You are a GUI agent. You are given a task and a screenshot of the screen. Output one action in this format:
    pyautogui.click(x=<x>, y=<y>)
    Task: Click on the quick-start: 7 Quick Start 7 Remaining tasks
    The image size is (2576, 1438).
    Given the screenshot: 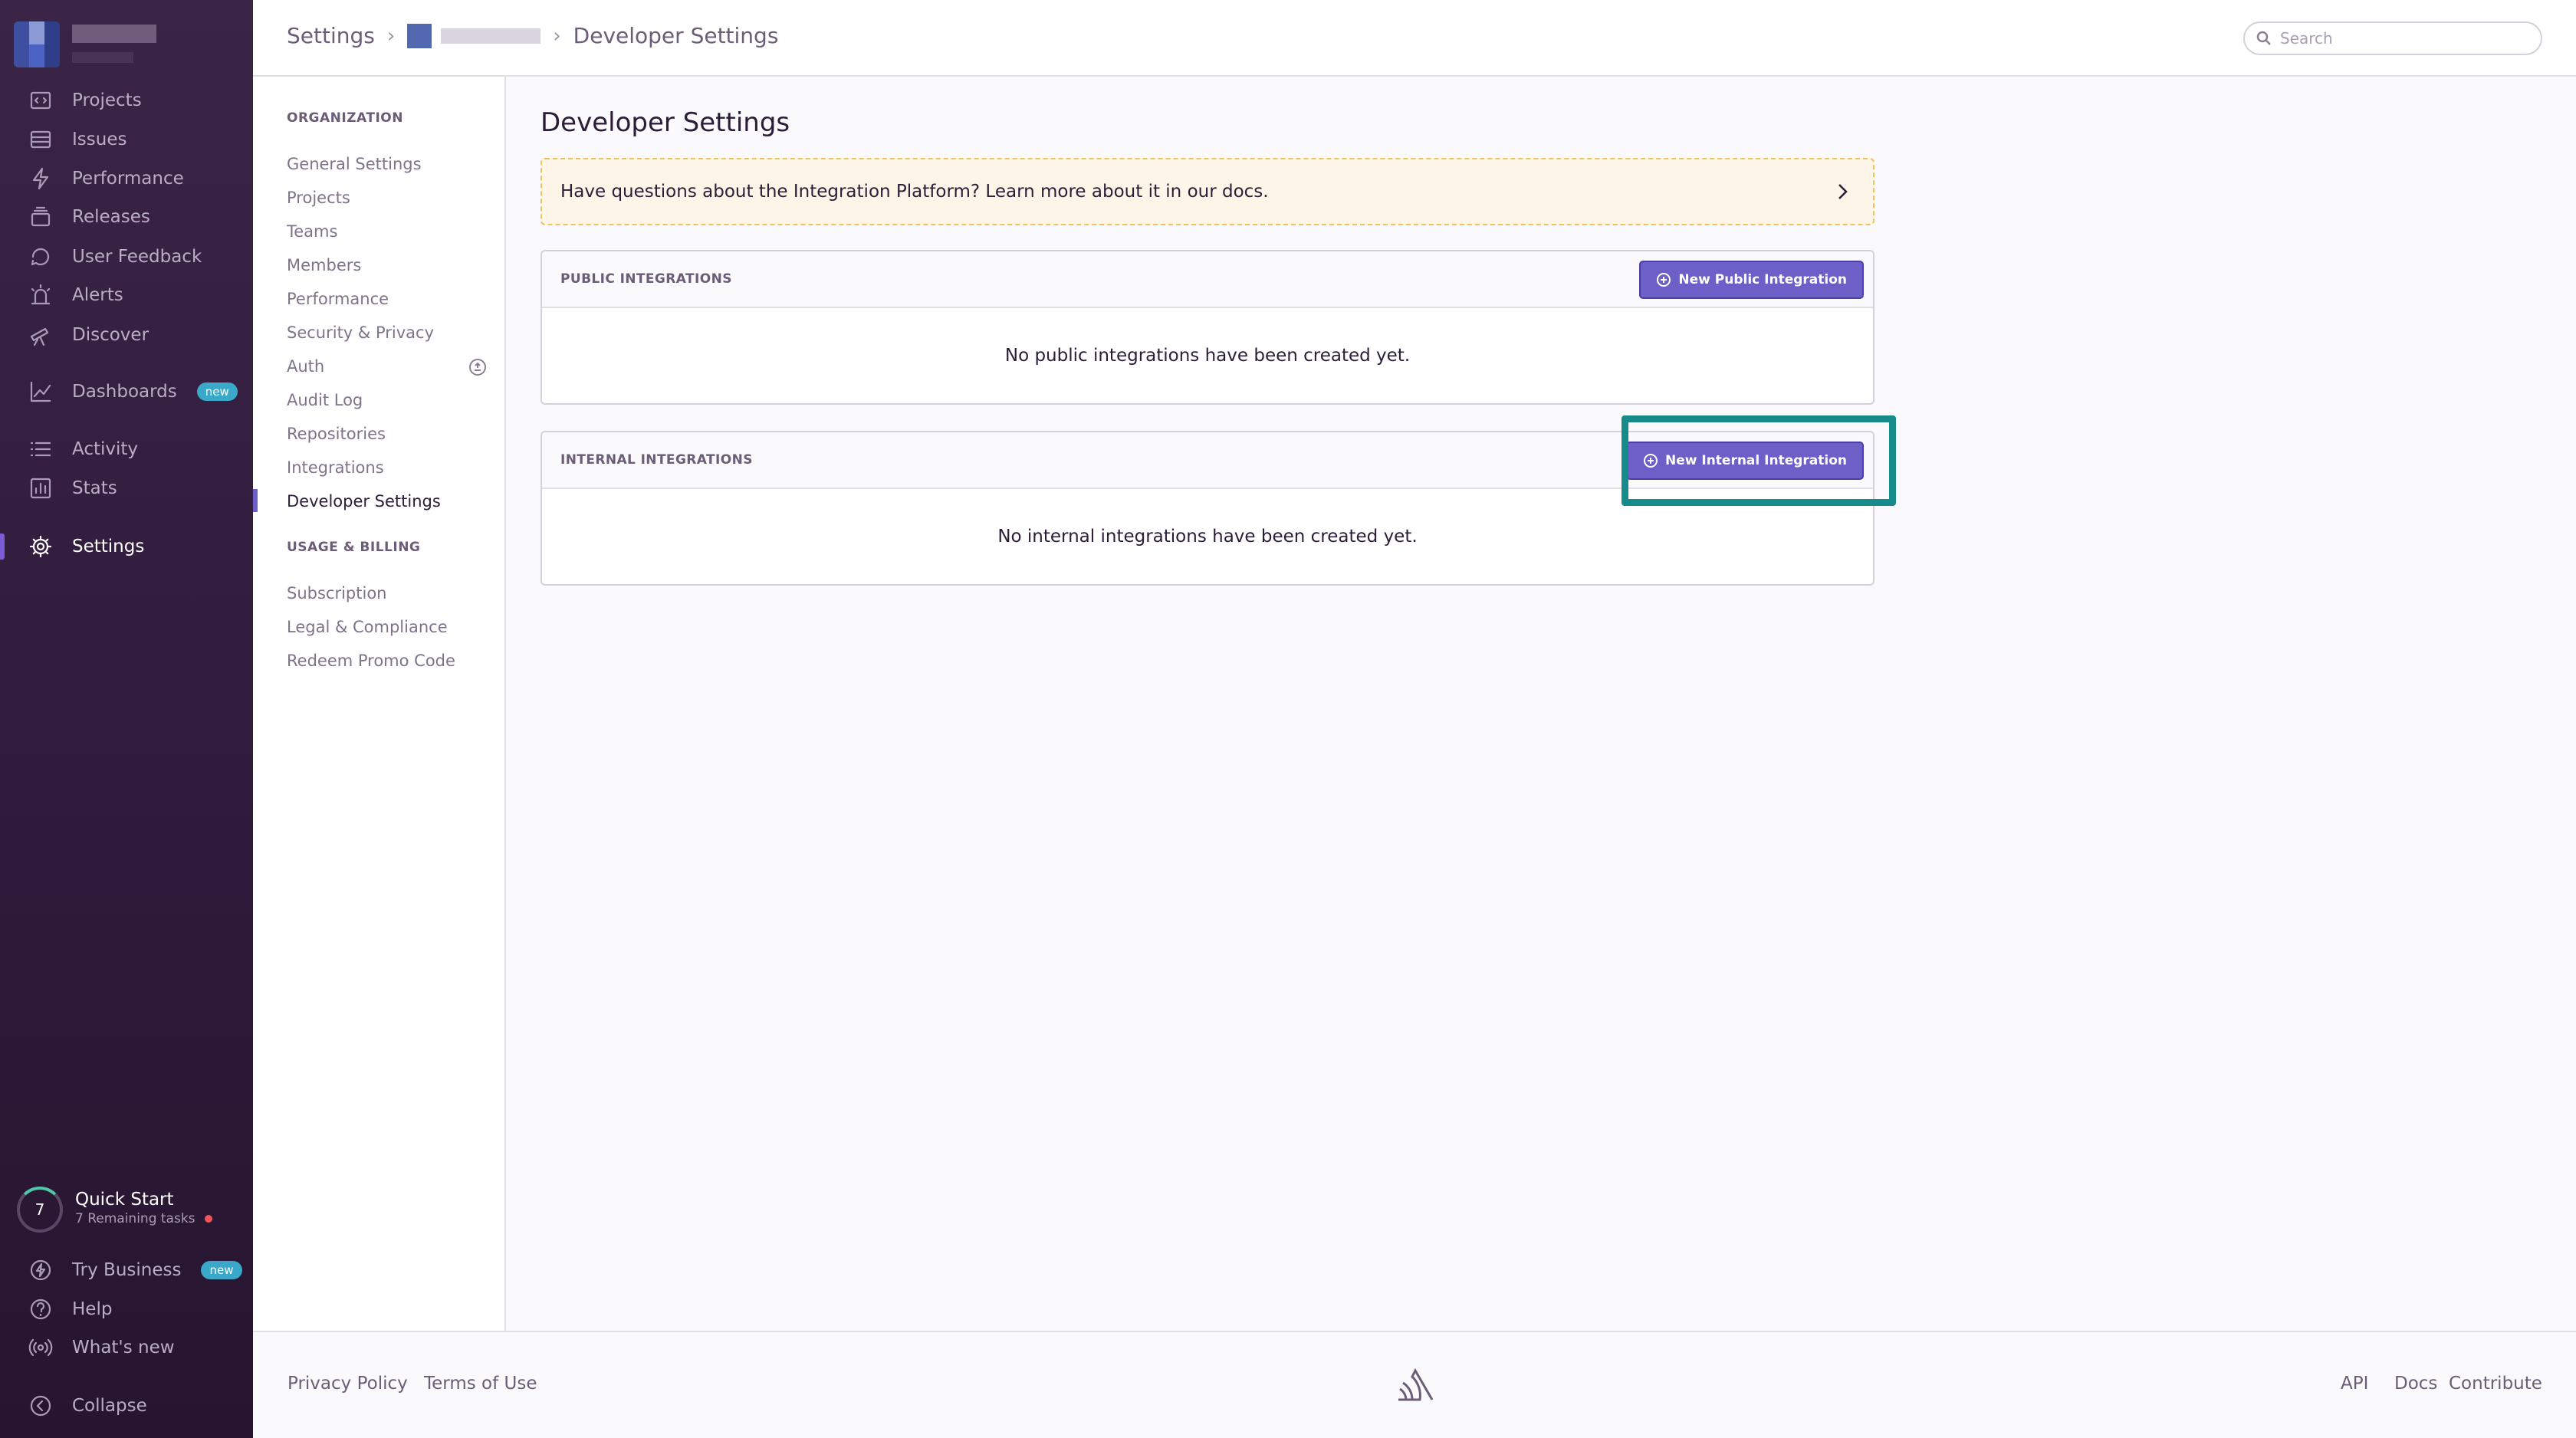 What is the action you would take?
    pyautogui.click(x=132, y=1210)
    